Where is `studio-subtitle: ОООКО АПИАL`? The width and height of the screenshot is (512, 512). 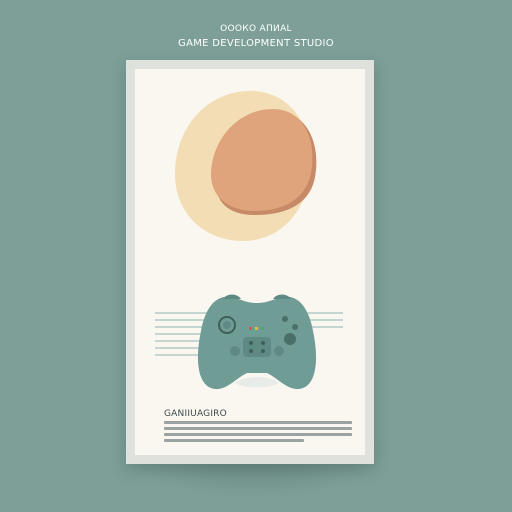 studio-subtitle: ОООКО АПИАL is located at coordinates (256, 29).